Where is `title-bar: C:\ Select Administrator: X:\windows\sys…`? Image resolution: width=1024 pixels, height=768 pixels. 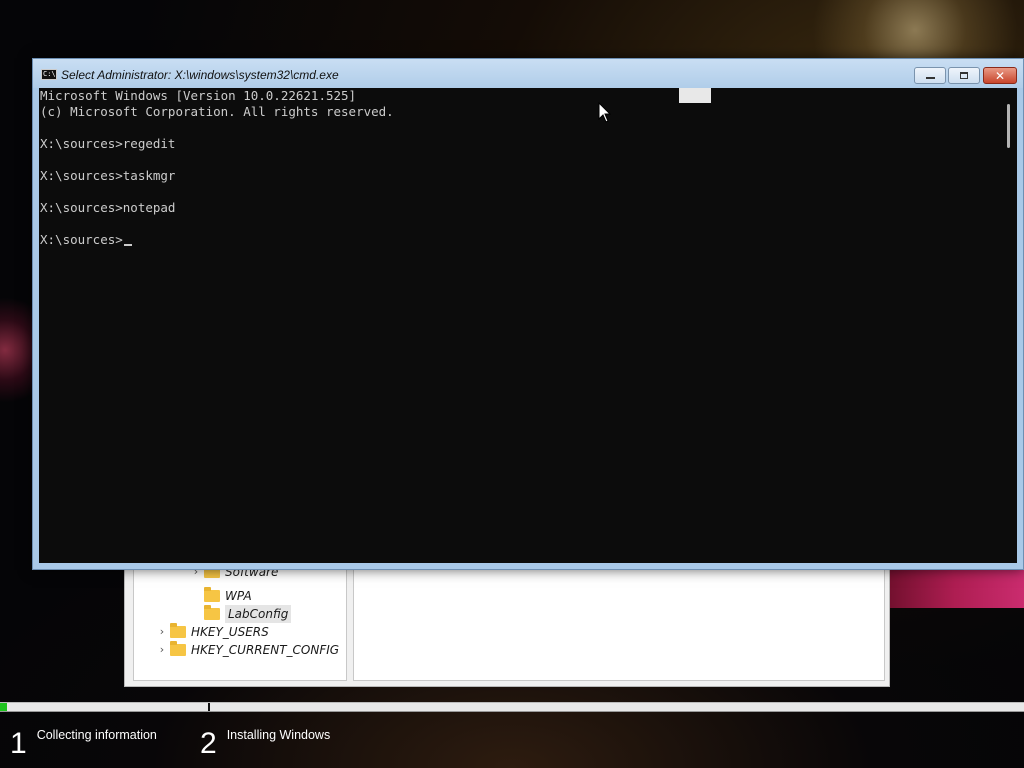
title-bar: C:\ Select Administrator: X:\windows\sys… is located at coordinates (528, 73).